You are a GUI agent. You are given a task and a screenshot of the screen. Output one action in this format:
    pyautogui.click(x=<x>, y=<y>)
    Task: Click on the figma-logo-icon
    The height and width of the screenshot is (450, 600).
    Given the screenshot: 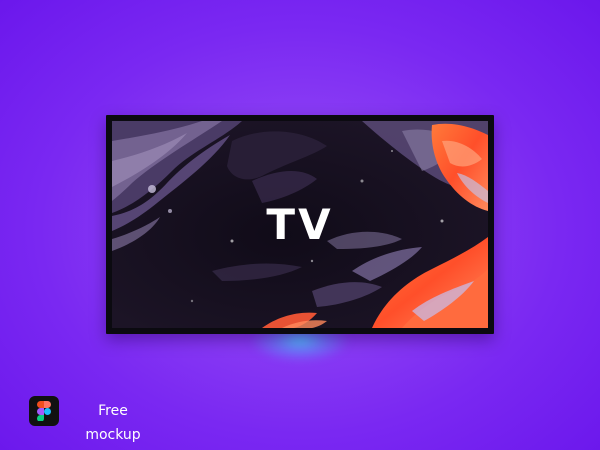 What is the action you would take?
    pyautogui.click(x=44, y=411)
    